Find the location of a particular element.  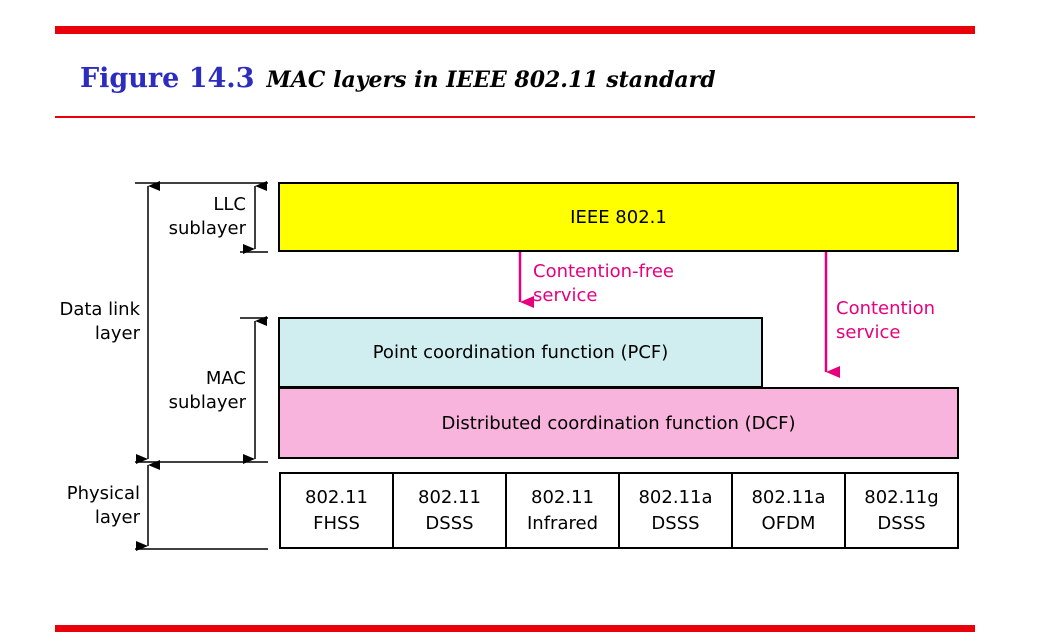

ieee-802-1-box: IEEE 802.1 is located at coordinates (618, 217).